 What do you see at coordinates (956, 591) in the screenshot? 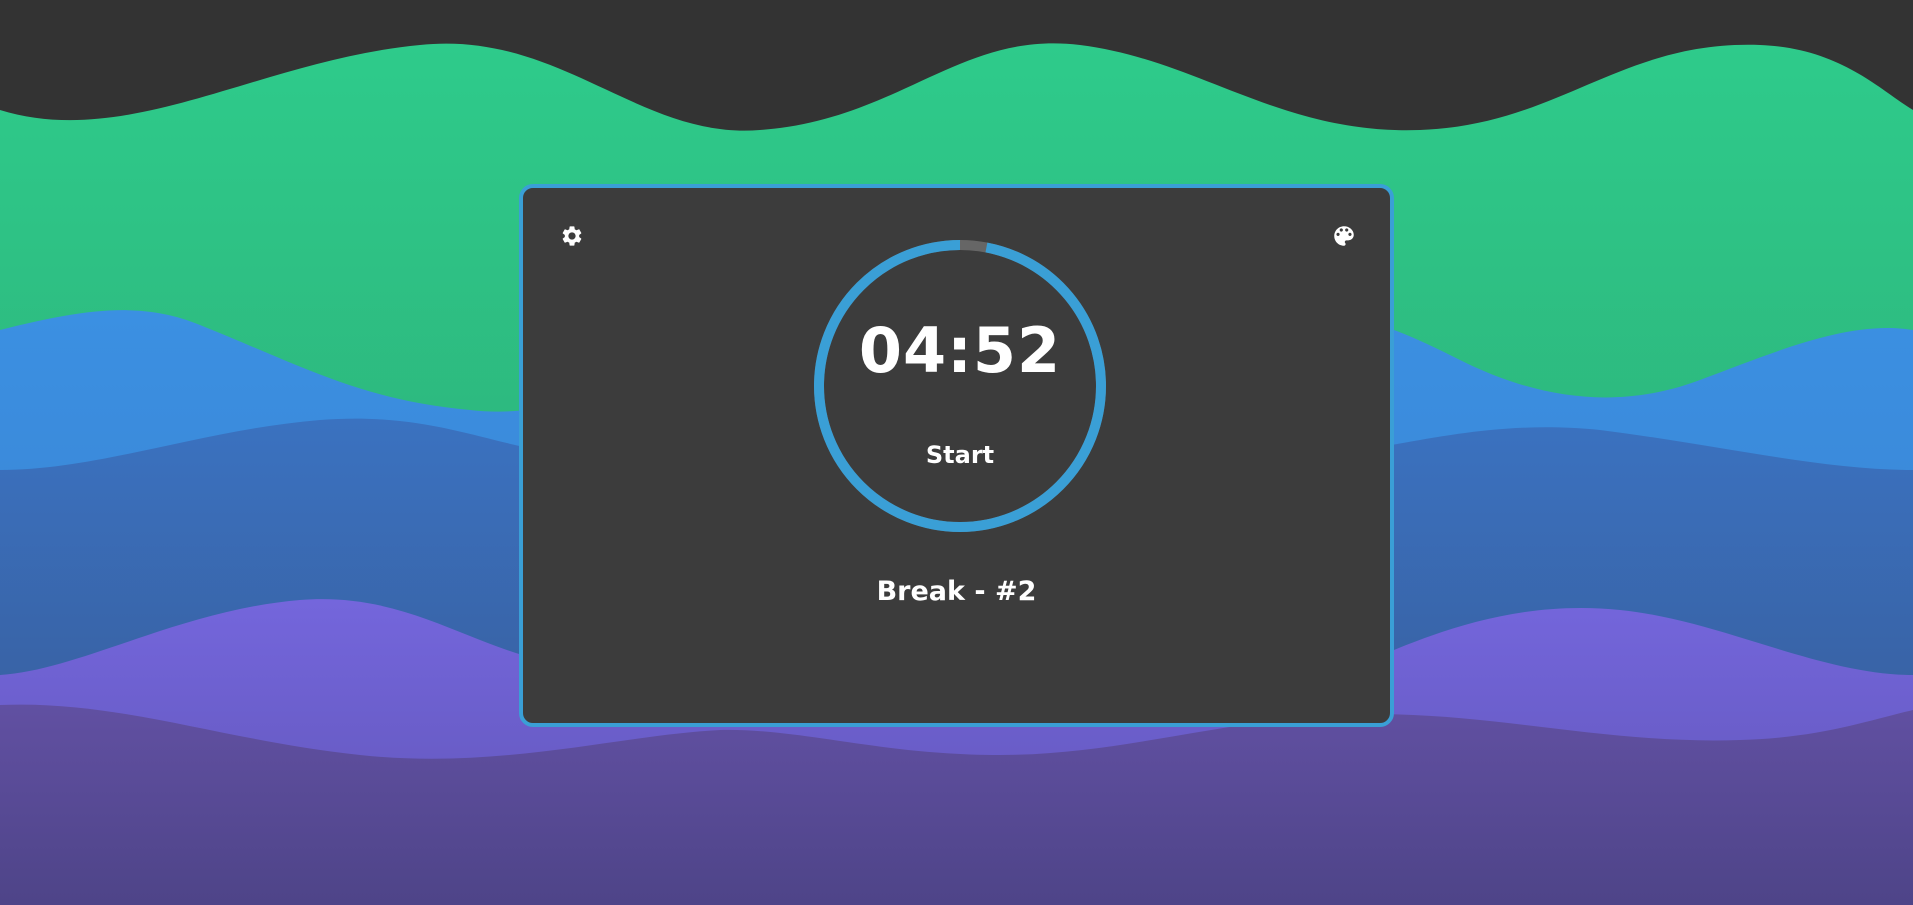
I see `session-label: Break - #2` at bounding box center [956, 591].